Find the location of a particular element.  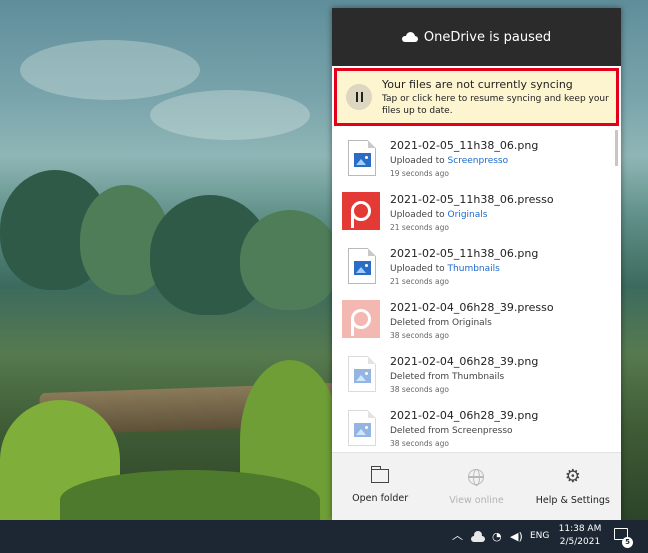

folder-icon is located at coordinates (380, 474).